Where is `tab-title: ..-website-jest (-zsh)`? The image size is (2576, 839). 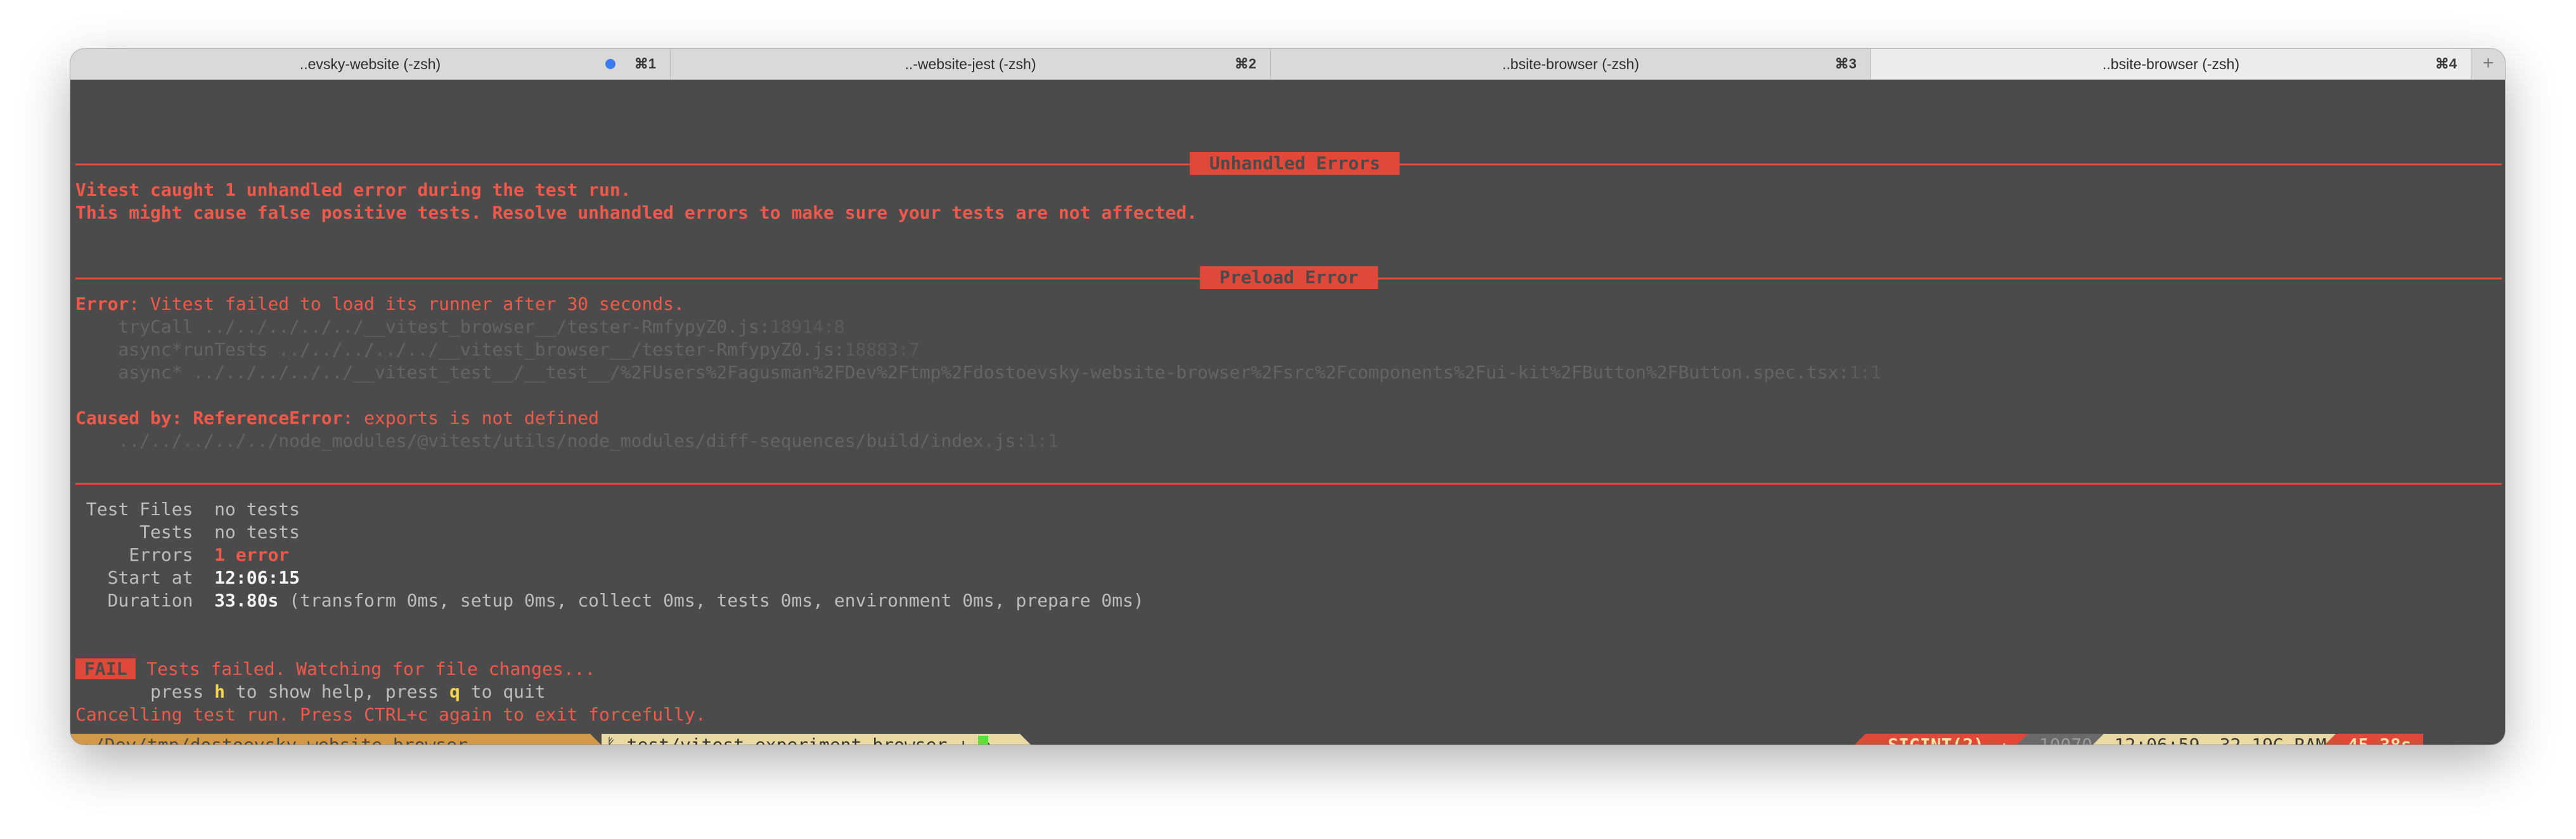
tab-title: ..-website-jest (-zsh) is located at coordinates (970, 64).